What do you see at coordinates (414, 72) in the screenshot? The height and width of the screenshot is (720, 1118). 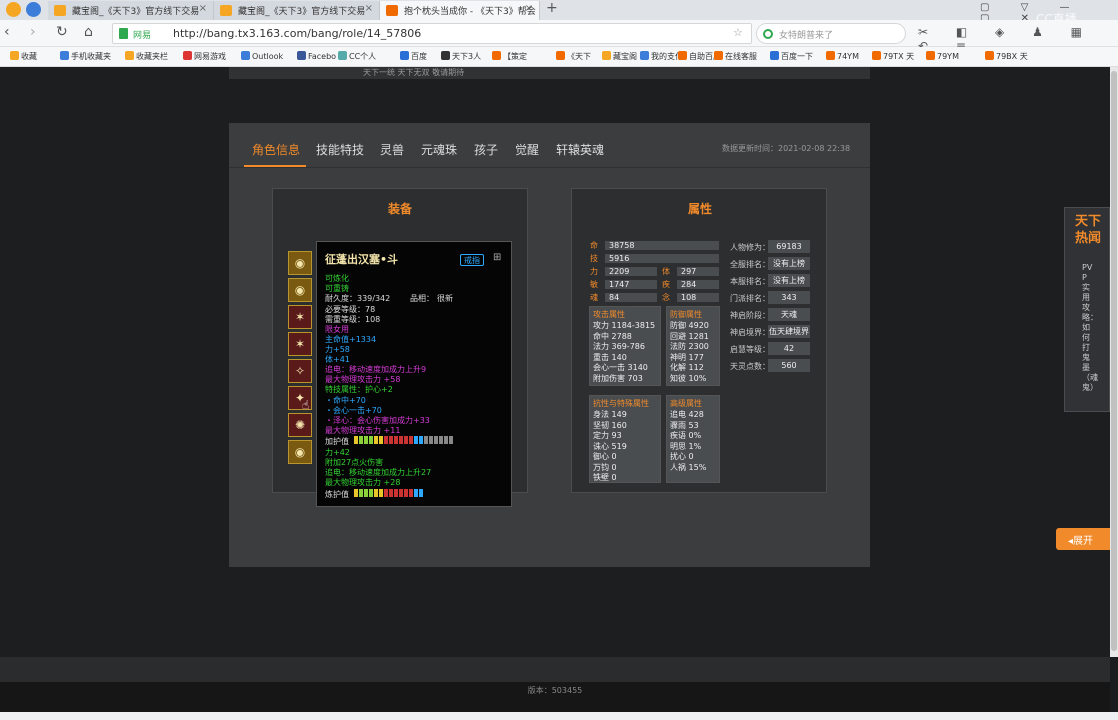 I see `top-hint-text: 天下一统 天下无双 敬请期待` at bounding box center [414, 72].